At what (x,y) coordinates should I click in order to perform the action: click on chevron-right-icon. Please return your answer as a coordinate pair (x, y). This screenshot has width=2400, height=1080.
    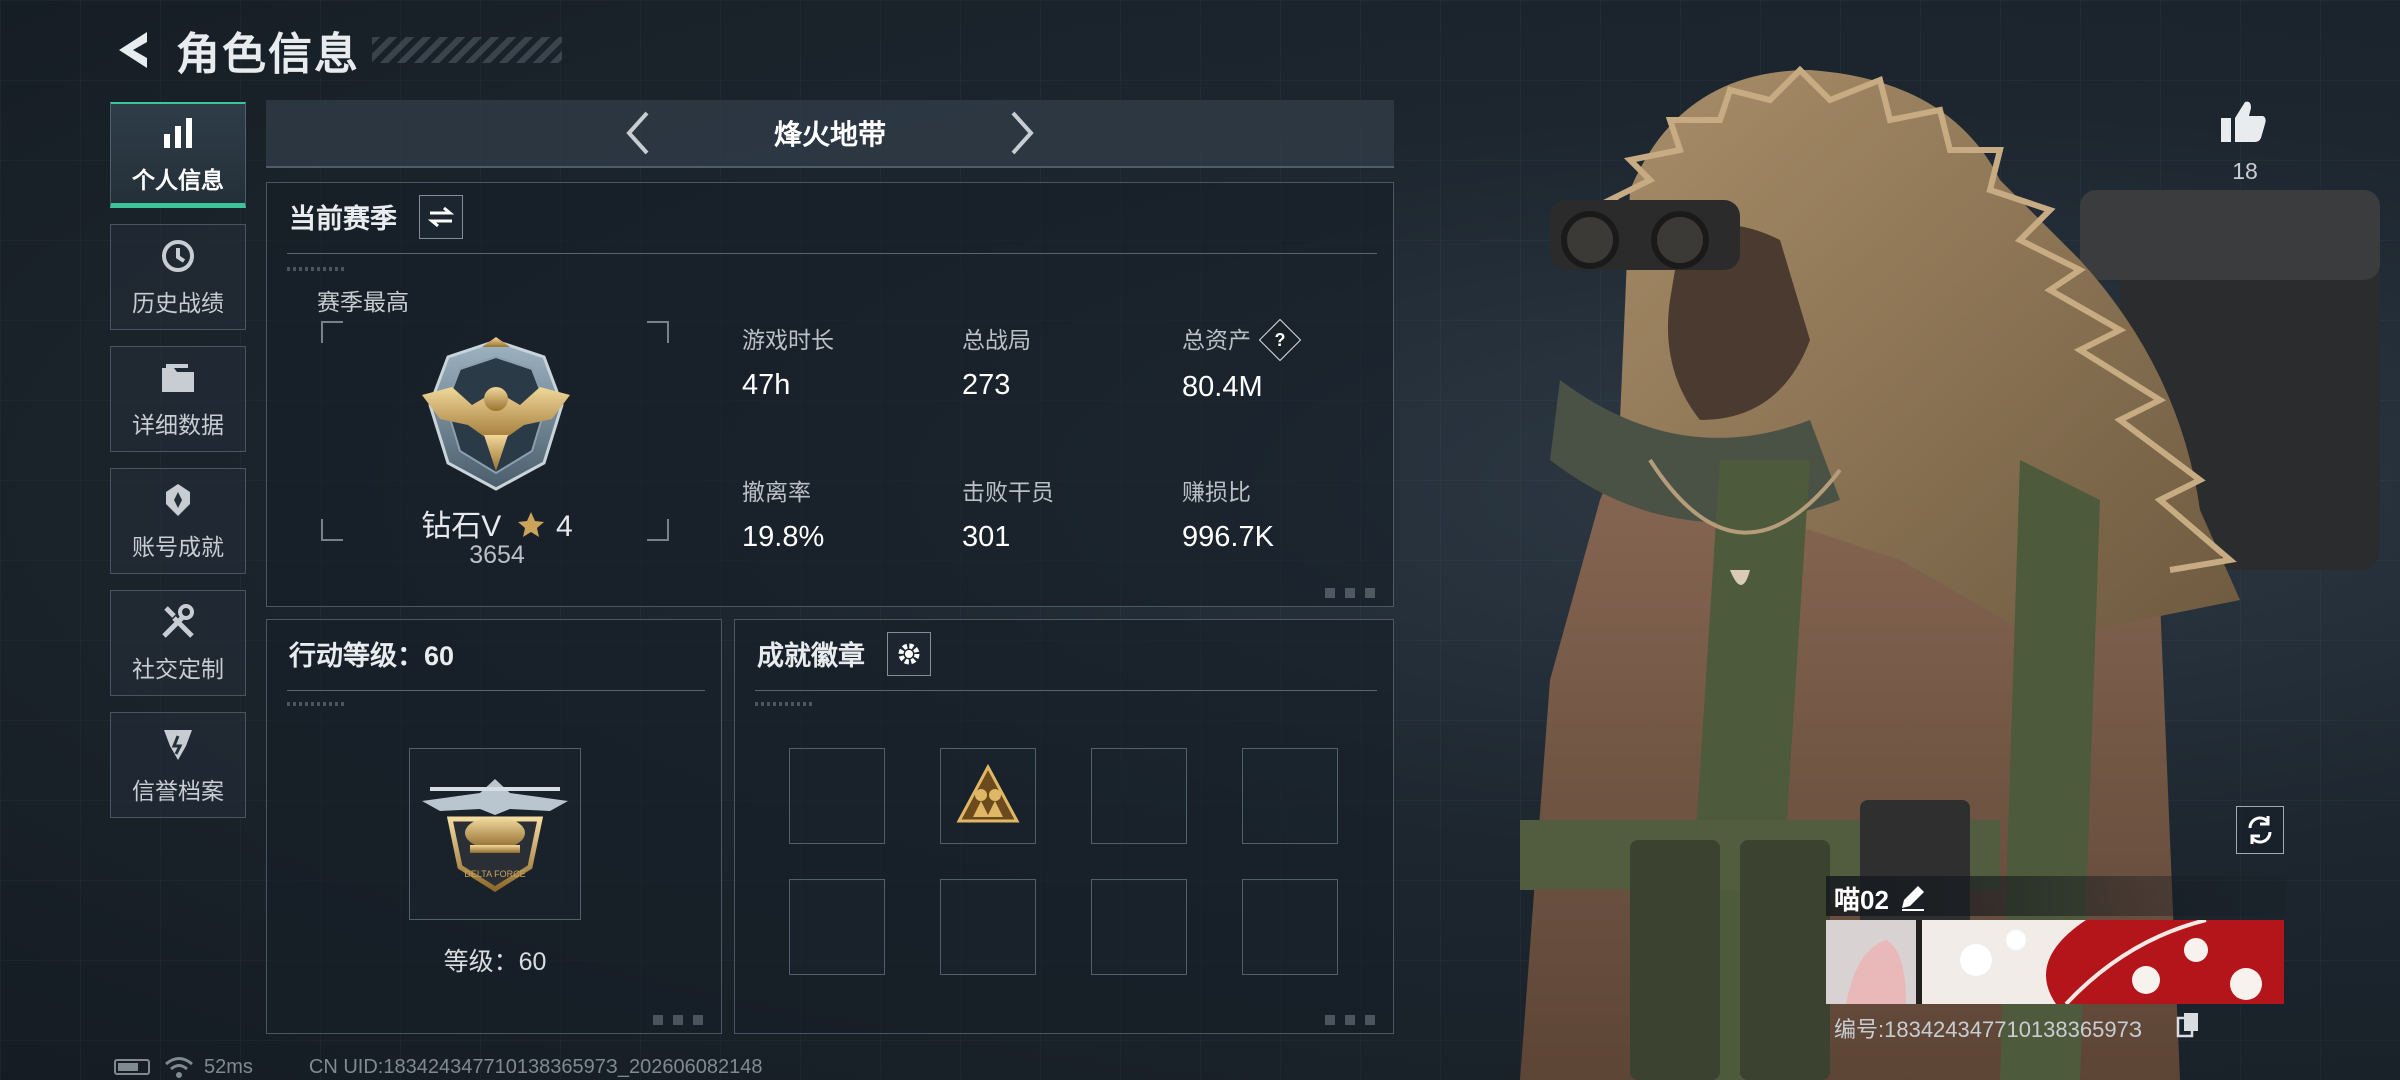
    Looking at the image, I should click on (1022, 133).